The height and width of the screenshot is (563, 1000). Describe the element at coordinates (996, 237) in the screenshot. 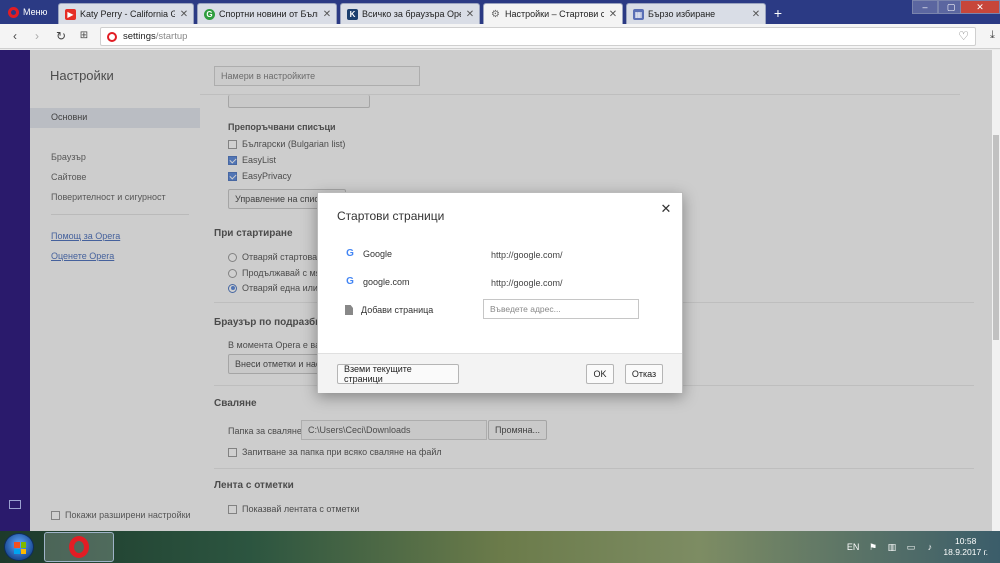

I see `scrollbar-thumb` at that location.